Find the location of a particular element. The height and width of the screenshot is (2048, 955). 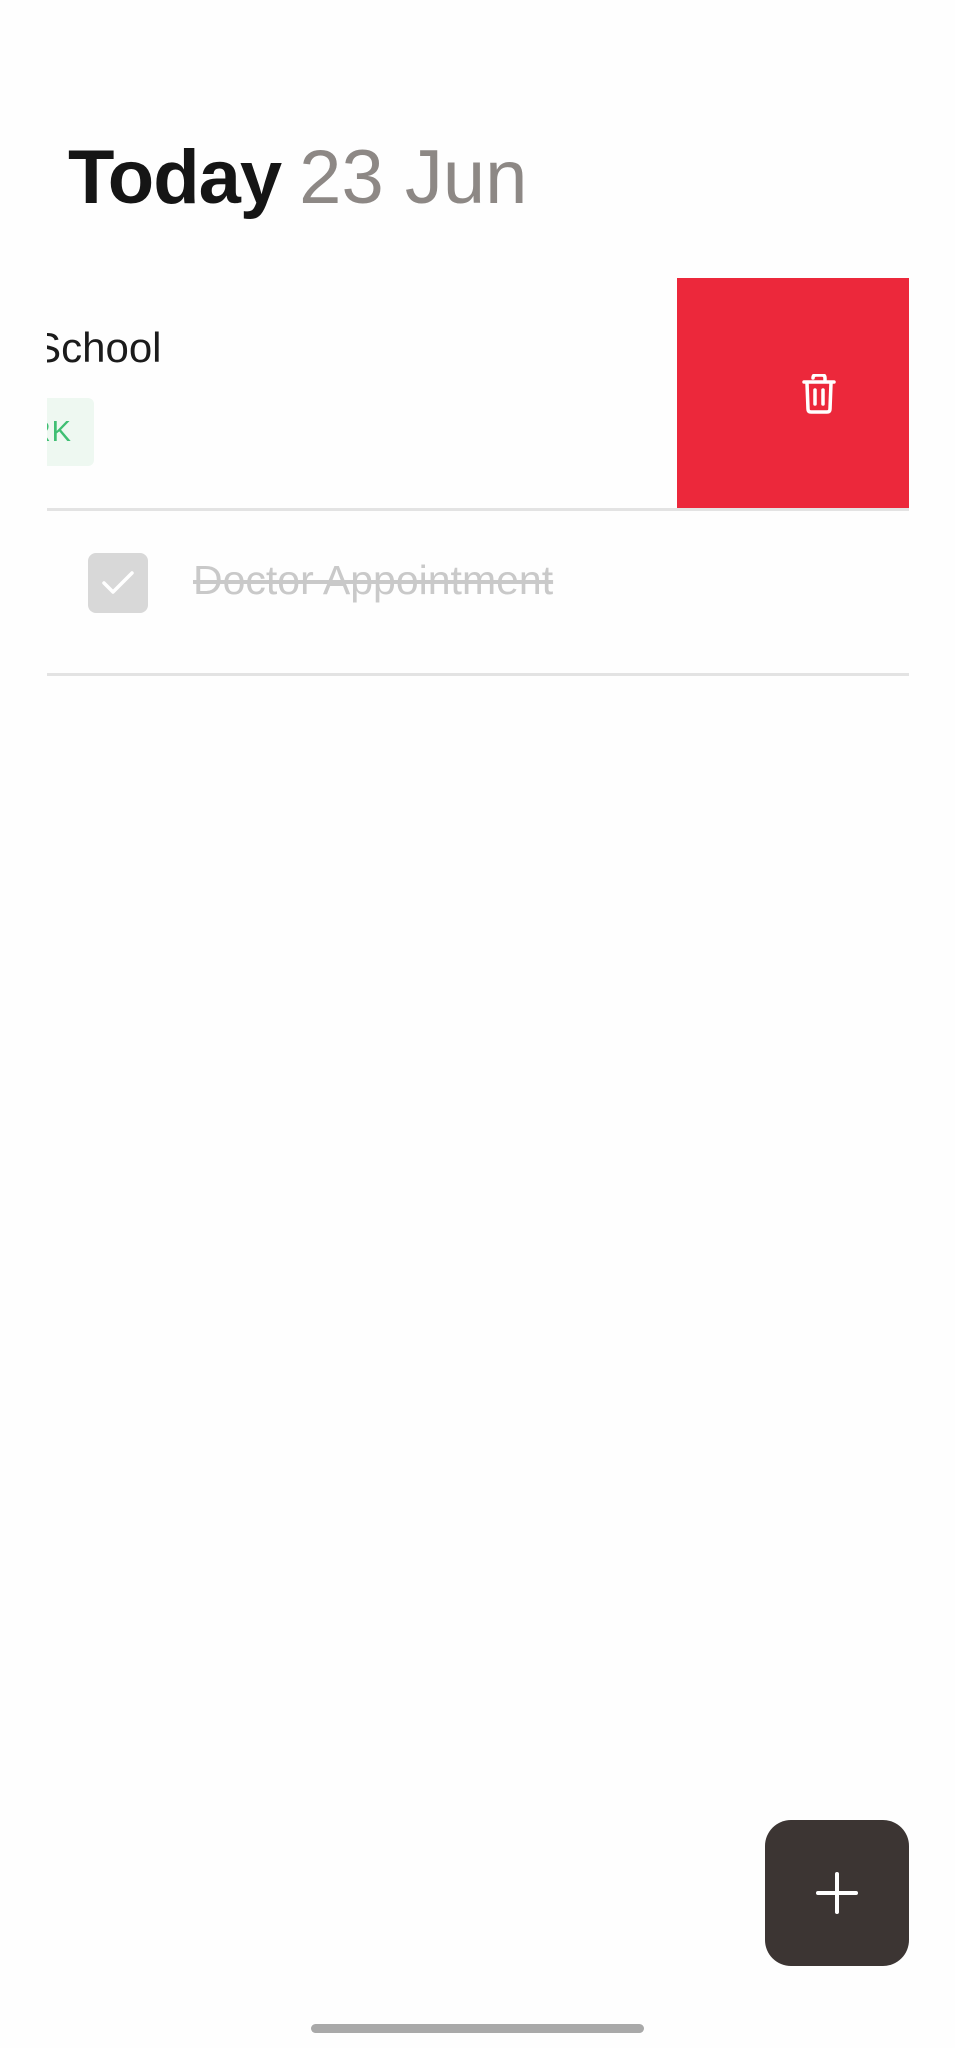

page-date: 23 Jun is located at coordinates (413, 177).